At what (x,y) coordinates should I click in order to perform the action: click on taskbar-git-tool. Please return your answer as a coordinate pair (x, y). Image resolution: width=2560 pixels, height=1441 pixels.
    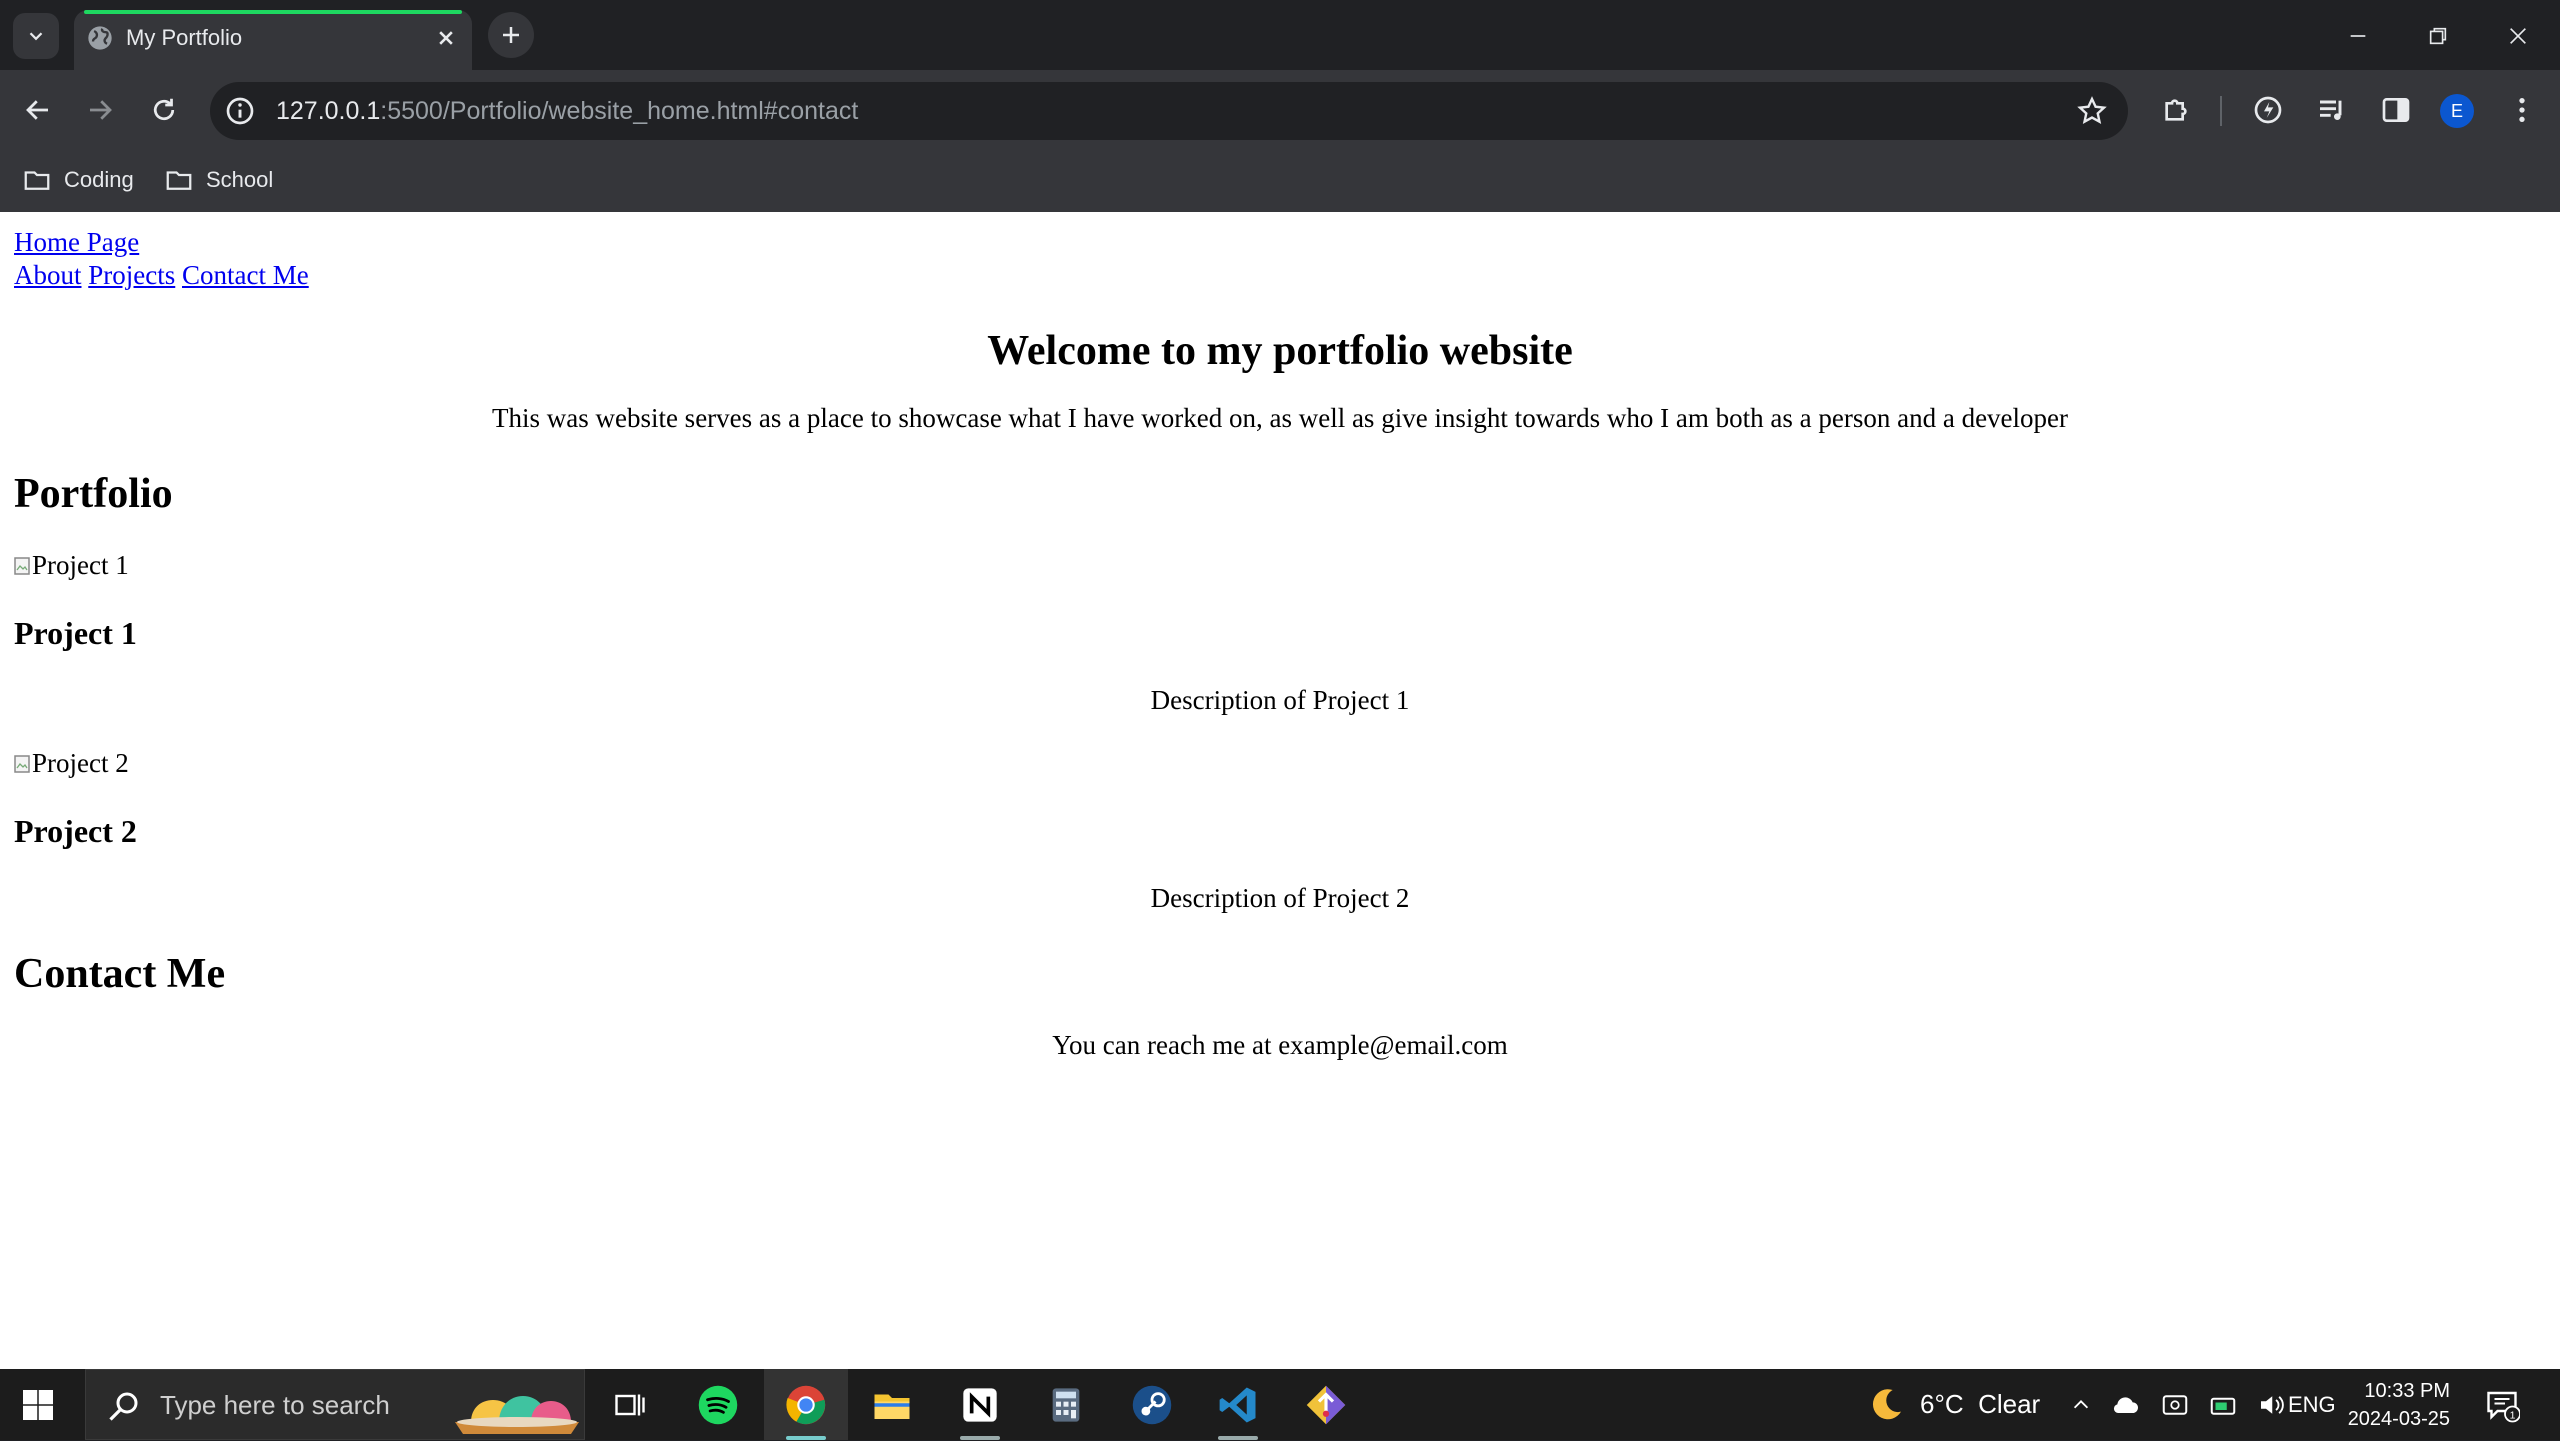
    Looking at the image, I should click on (1326, 1404).